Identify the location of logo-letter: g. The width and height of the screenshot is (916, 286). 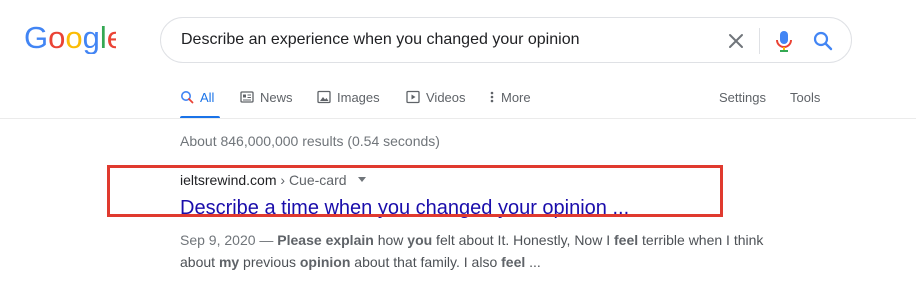
(91, 37).